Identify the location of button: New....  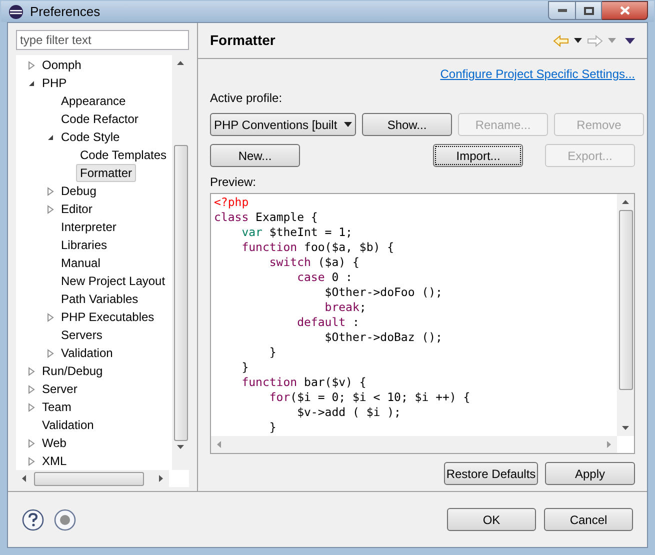
(255, 155).